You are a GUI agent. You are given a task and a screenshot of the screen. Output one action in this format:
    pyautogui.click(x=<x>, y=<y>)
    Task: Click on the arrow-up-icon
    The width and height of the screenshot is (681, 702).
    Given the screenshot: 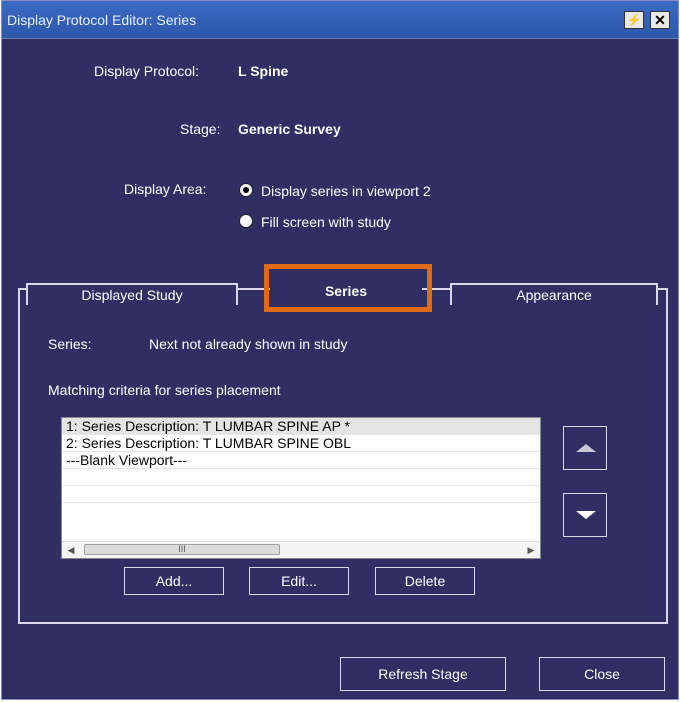 What is the action you would take?
    pyautogui.click(x=586, y=448)
    